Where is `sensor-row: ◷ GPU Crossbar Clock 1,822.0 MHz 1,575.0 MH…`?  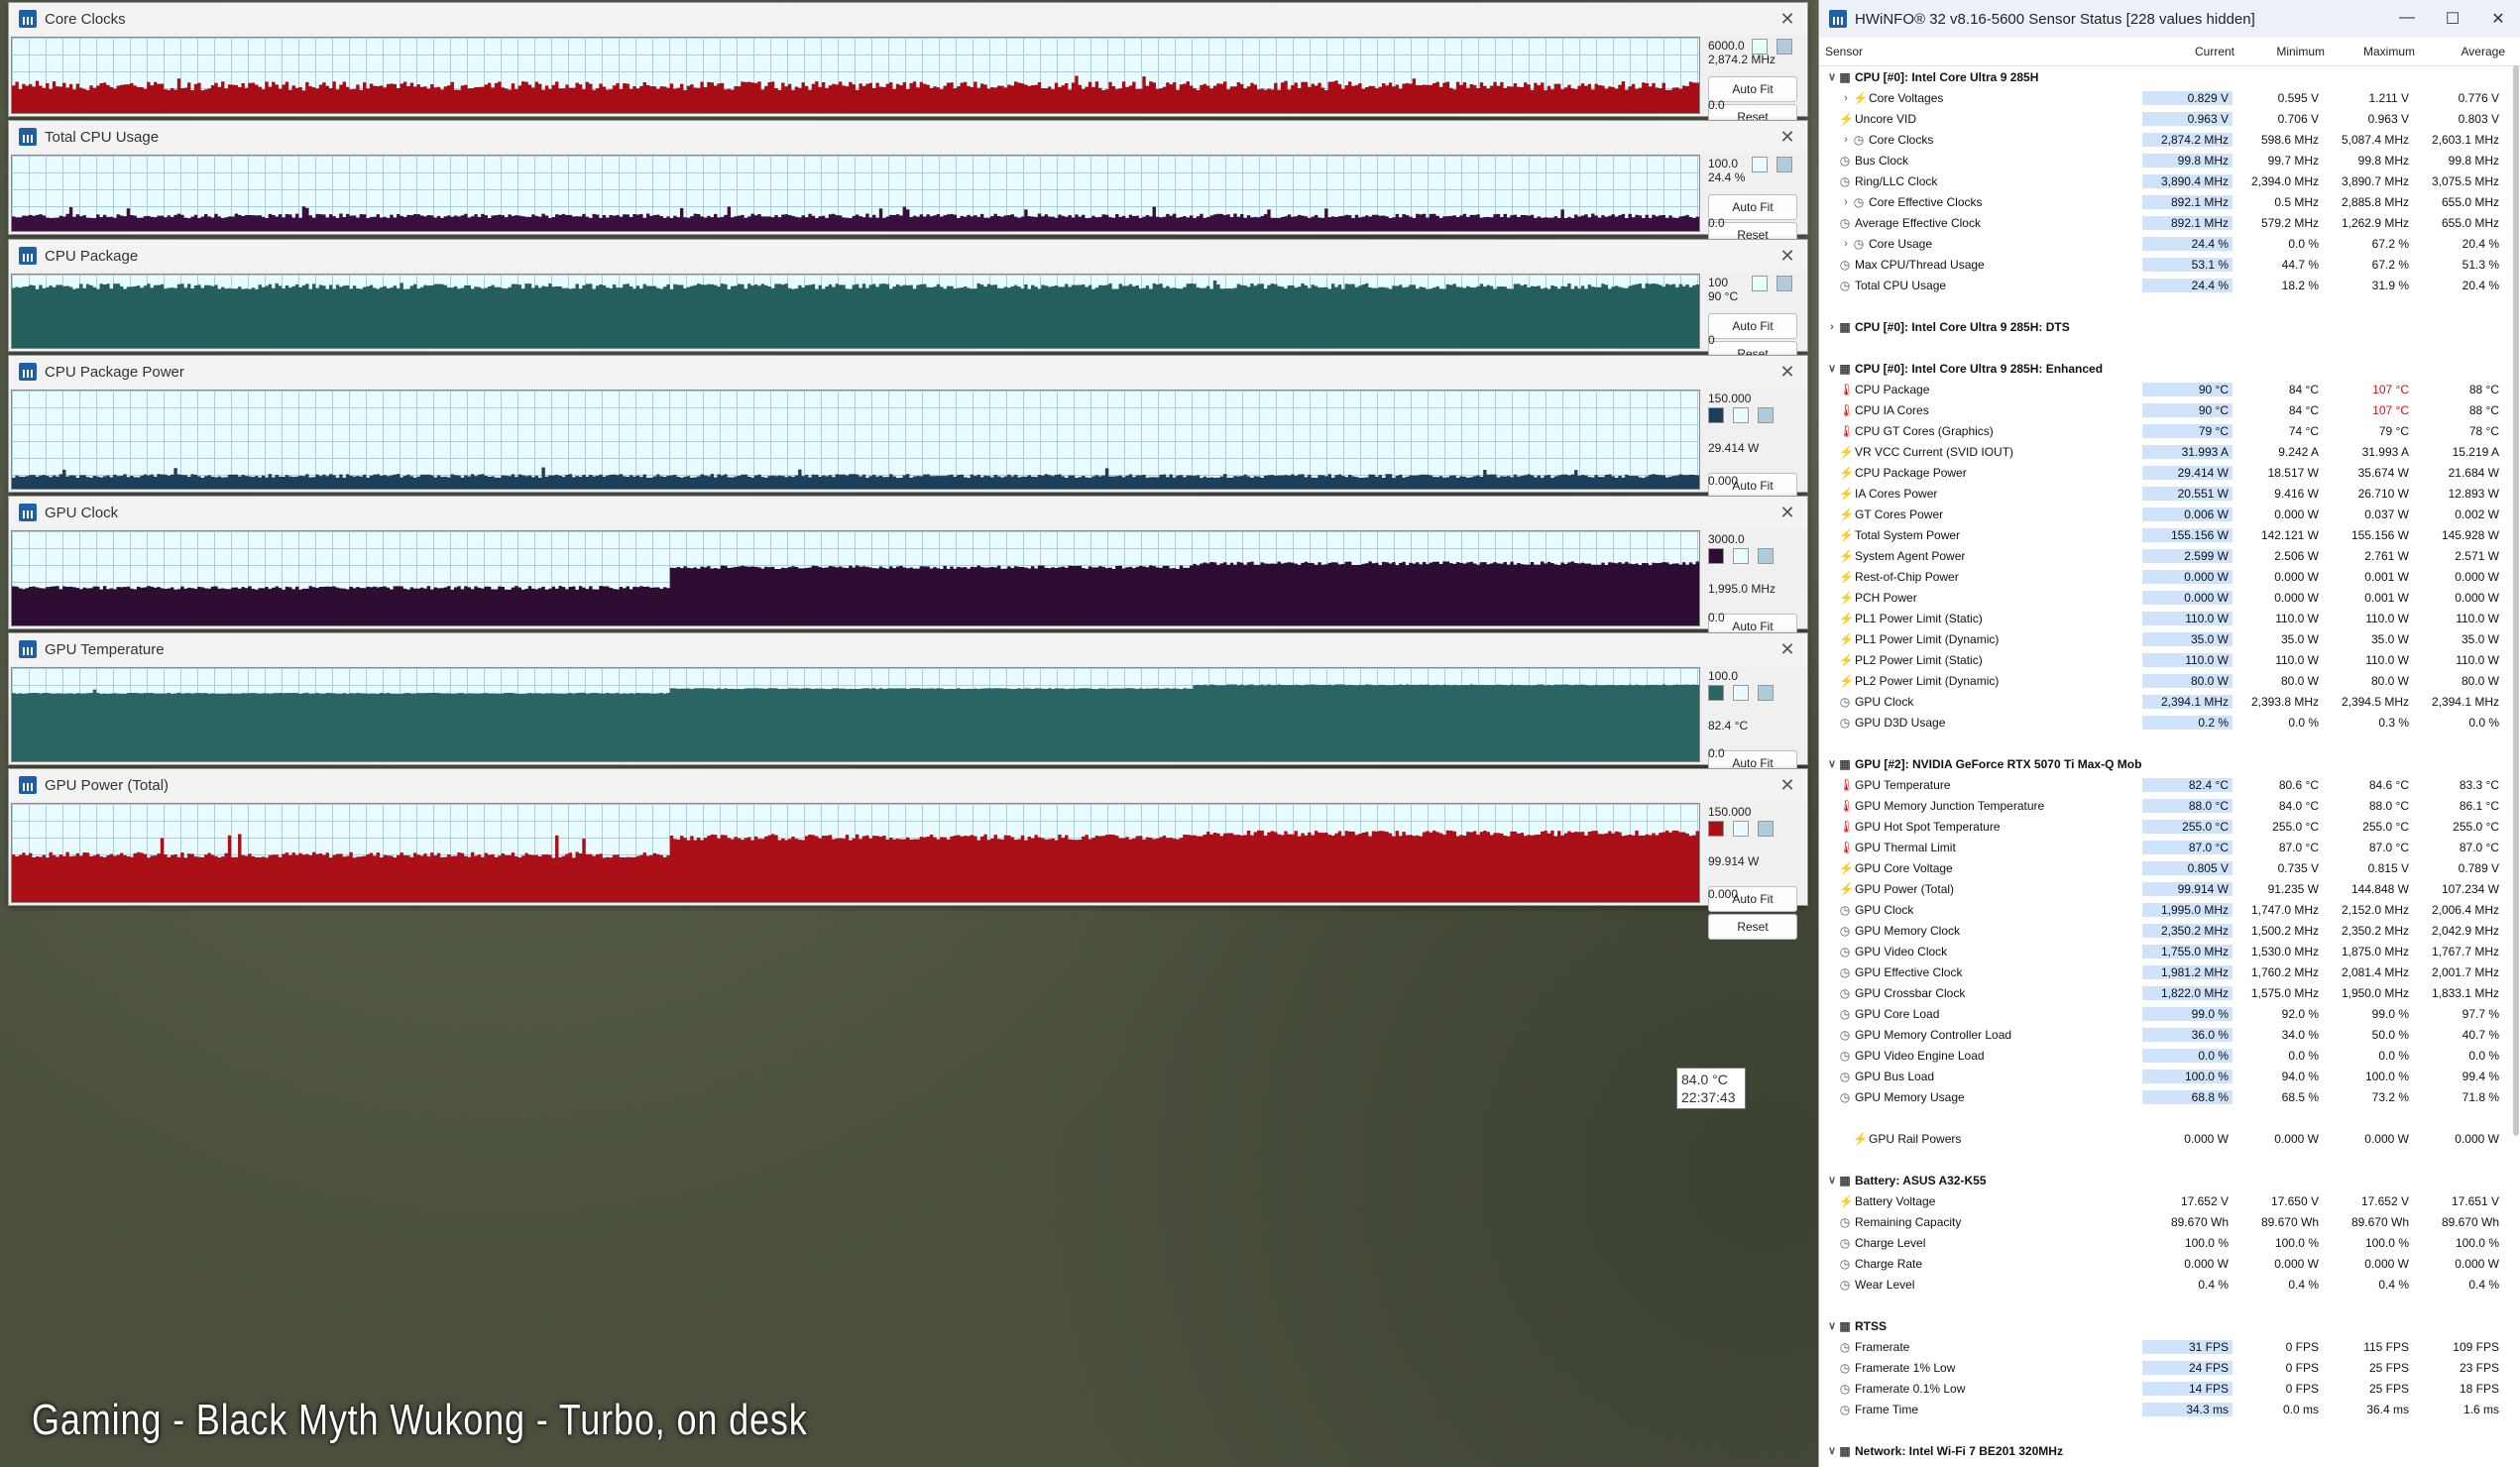
sensor-row: ◷ GPU Crossbar Clock 1,822.0 MHz 1,575.0 MH… is located at coordinates (2169, 993).